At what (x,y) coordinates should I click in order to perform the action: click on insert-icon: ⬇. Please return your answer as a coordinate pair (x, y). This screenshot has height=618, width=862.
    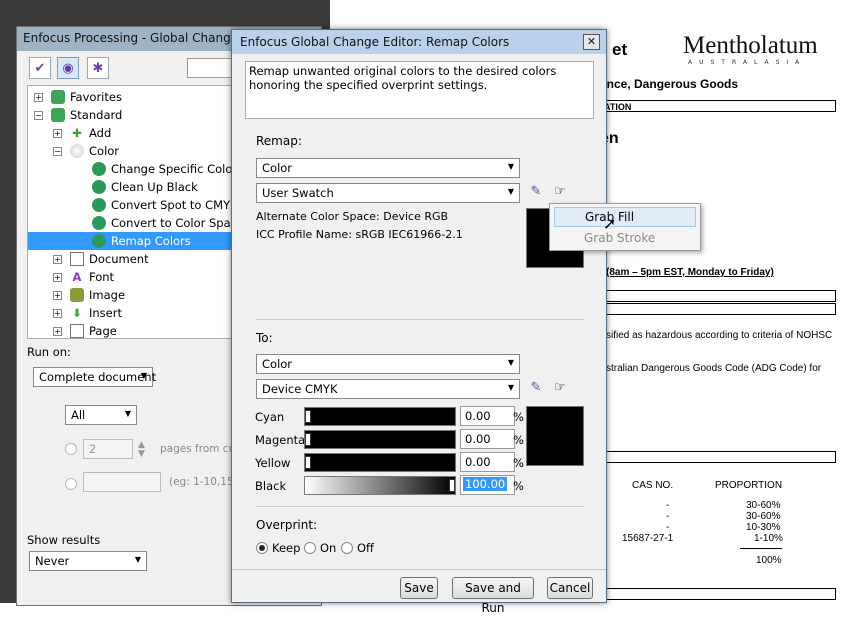
    Looking at the image, I should click on (77, 313).